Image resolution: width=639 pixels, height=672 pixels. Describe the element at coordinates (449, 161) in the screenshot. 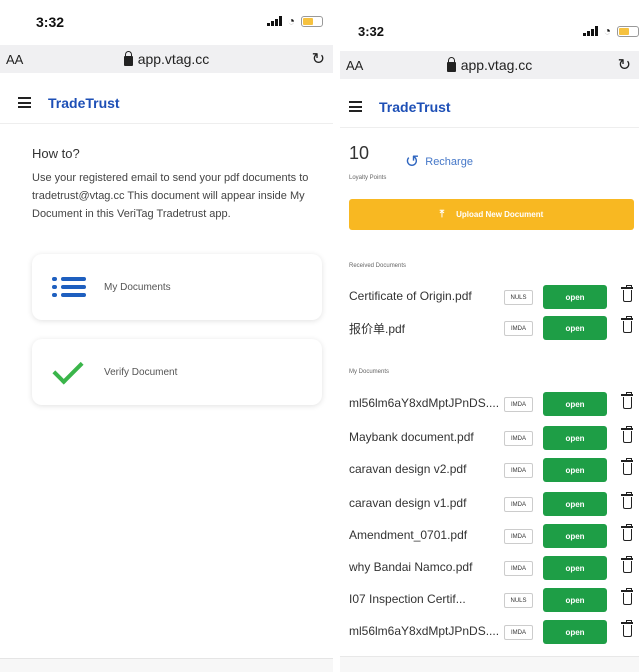

I see `recharge-label: Recharge` at that location.